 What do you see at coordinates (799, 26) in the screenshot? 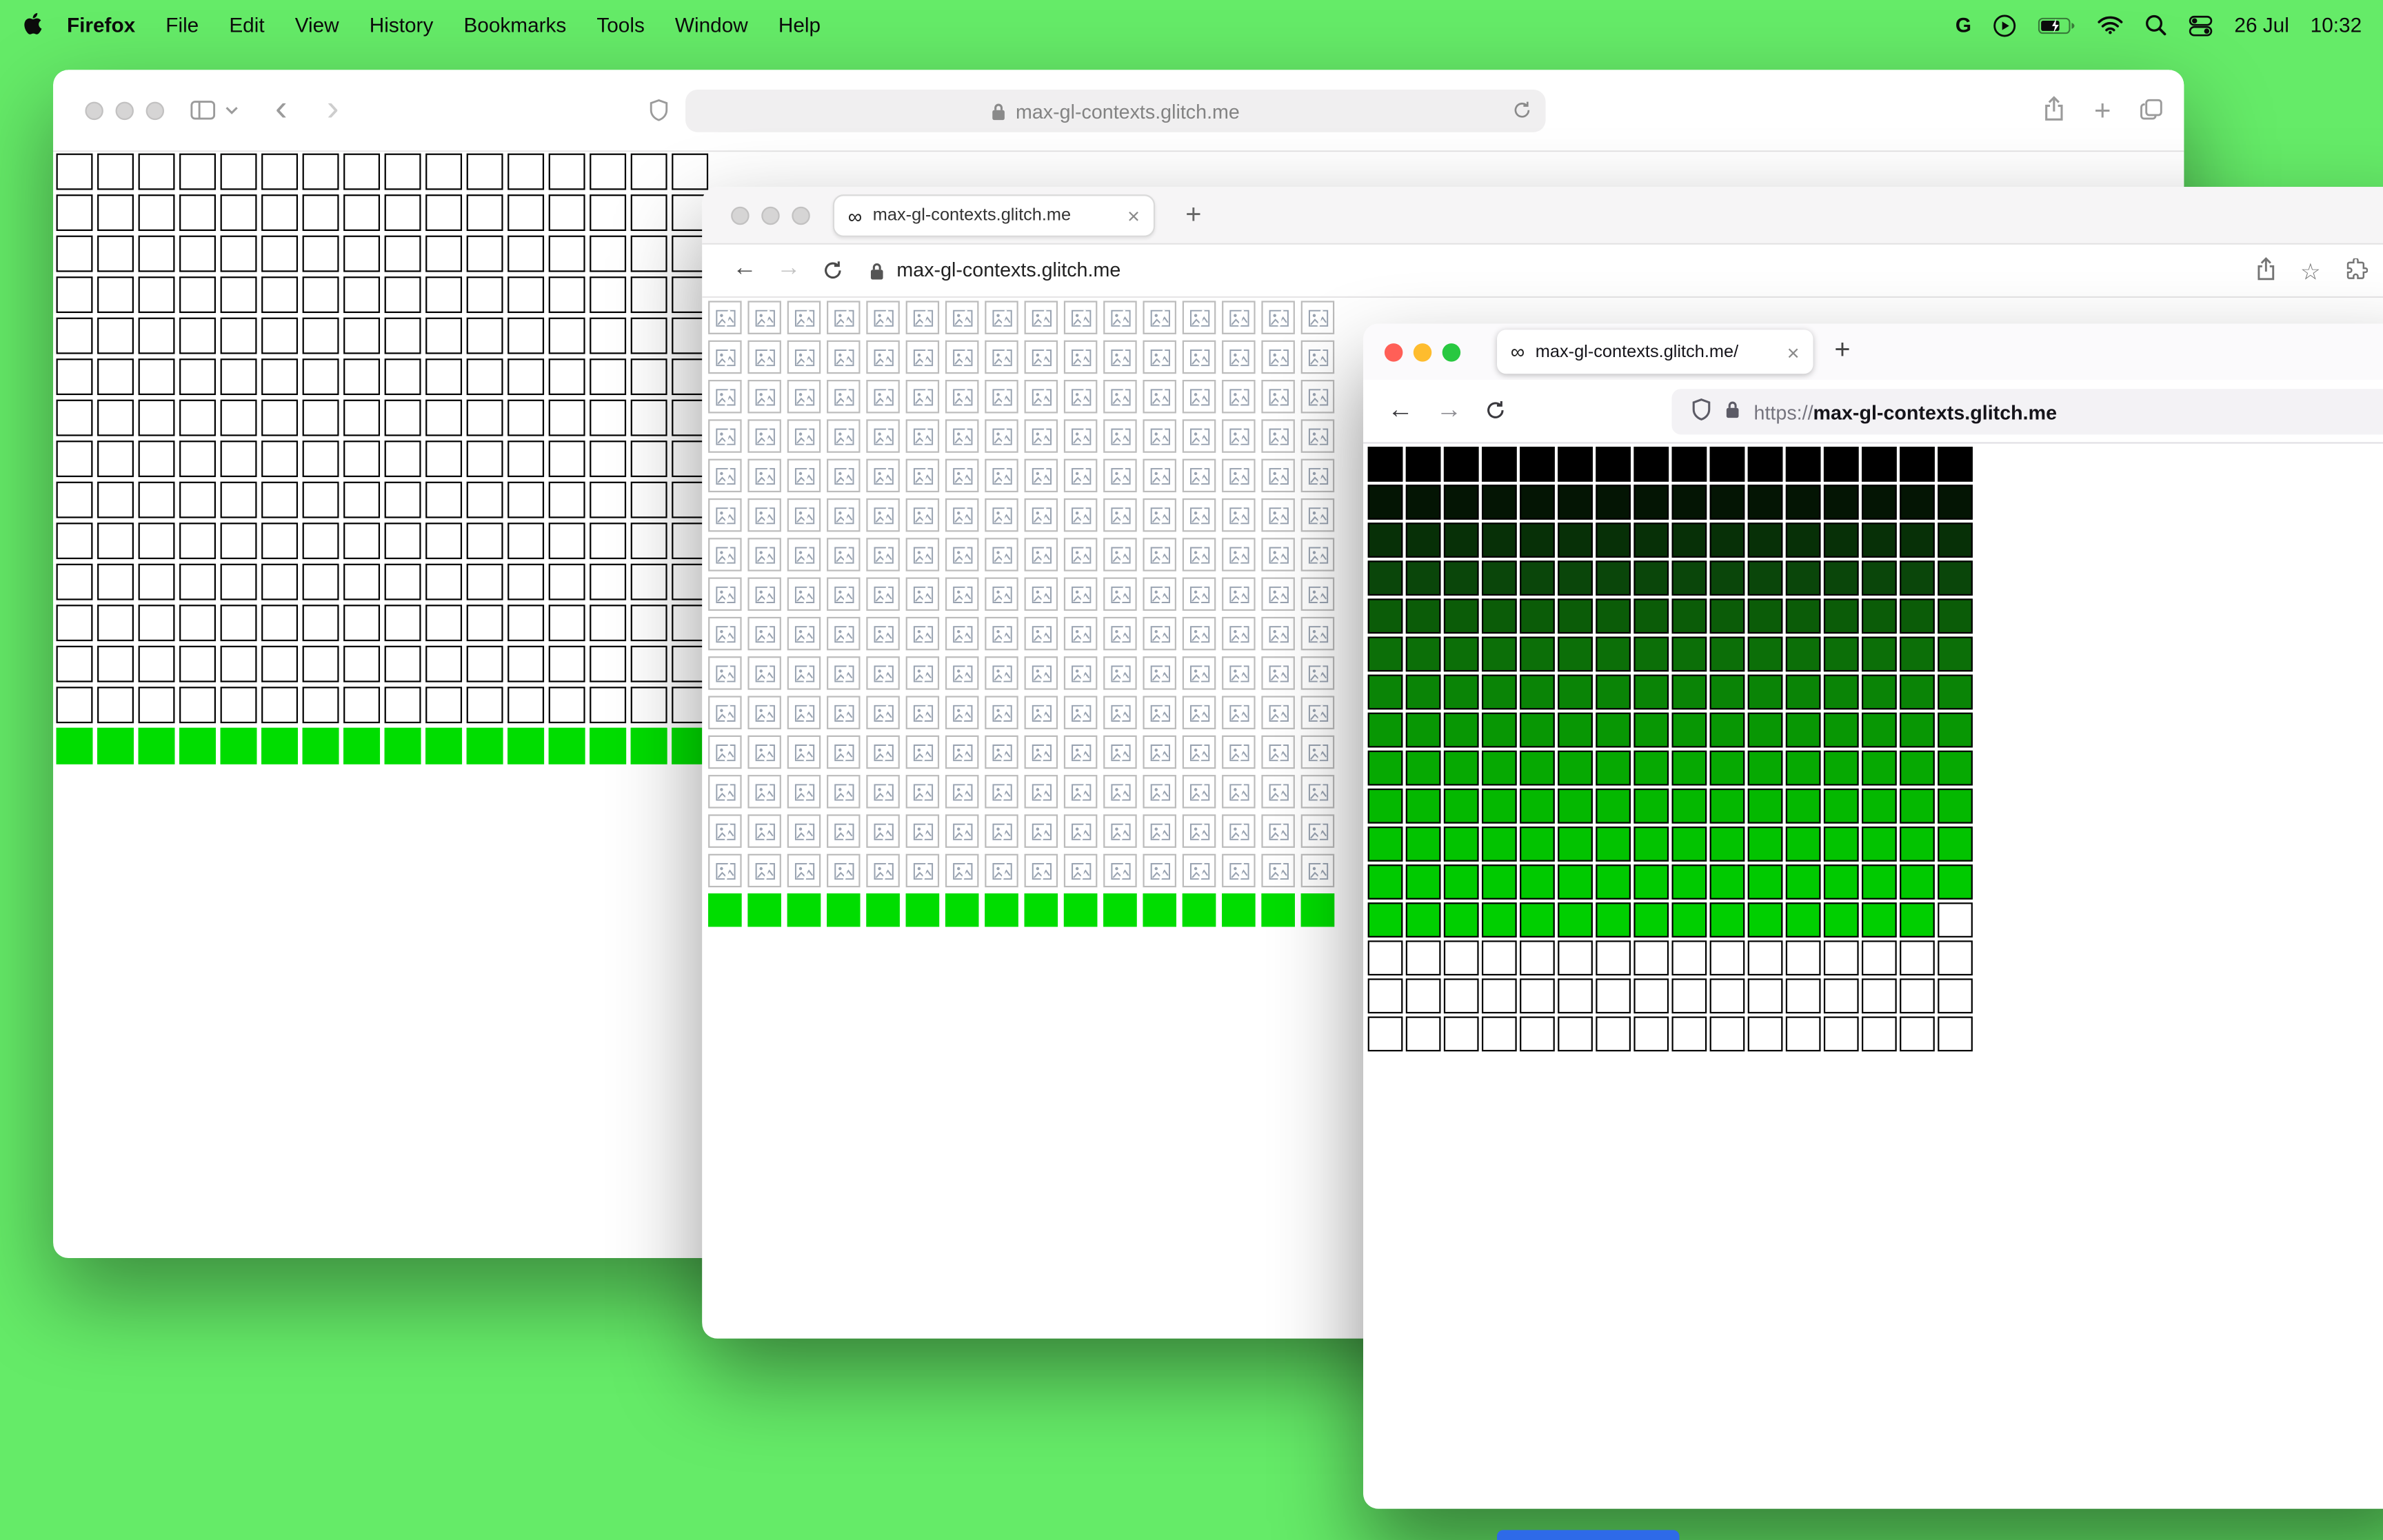
I see `menu-help: Help` at bounding box center [799, 26].